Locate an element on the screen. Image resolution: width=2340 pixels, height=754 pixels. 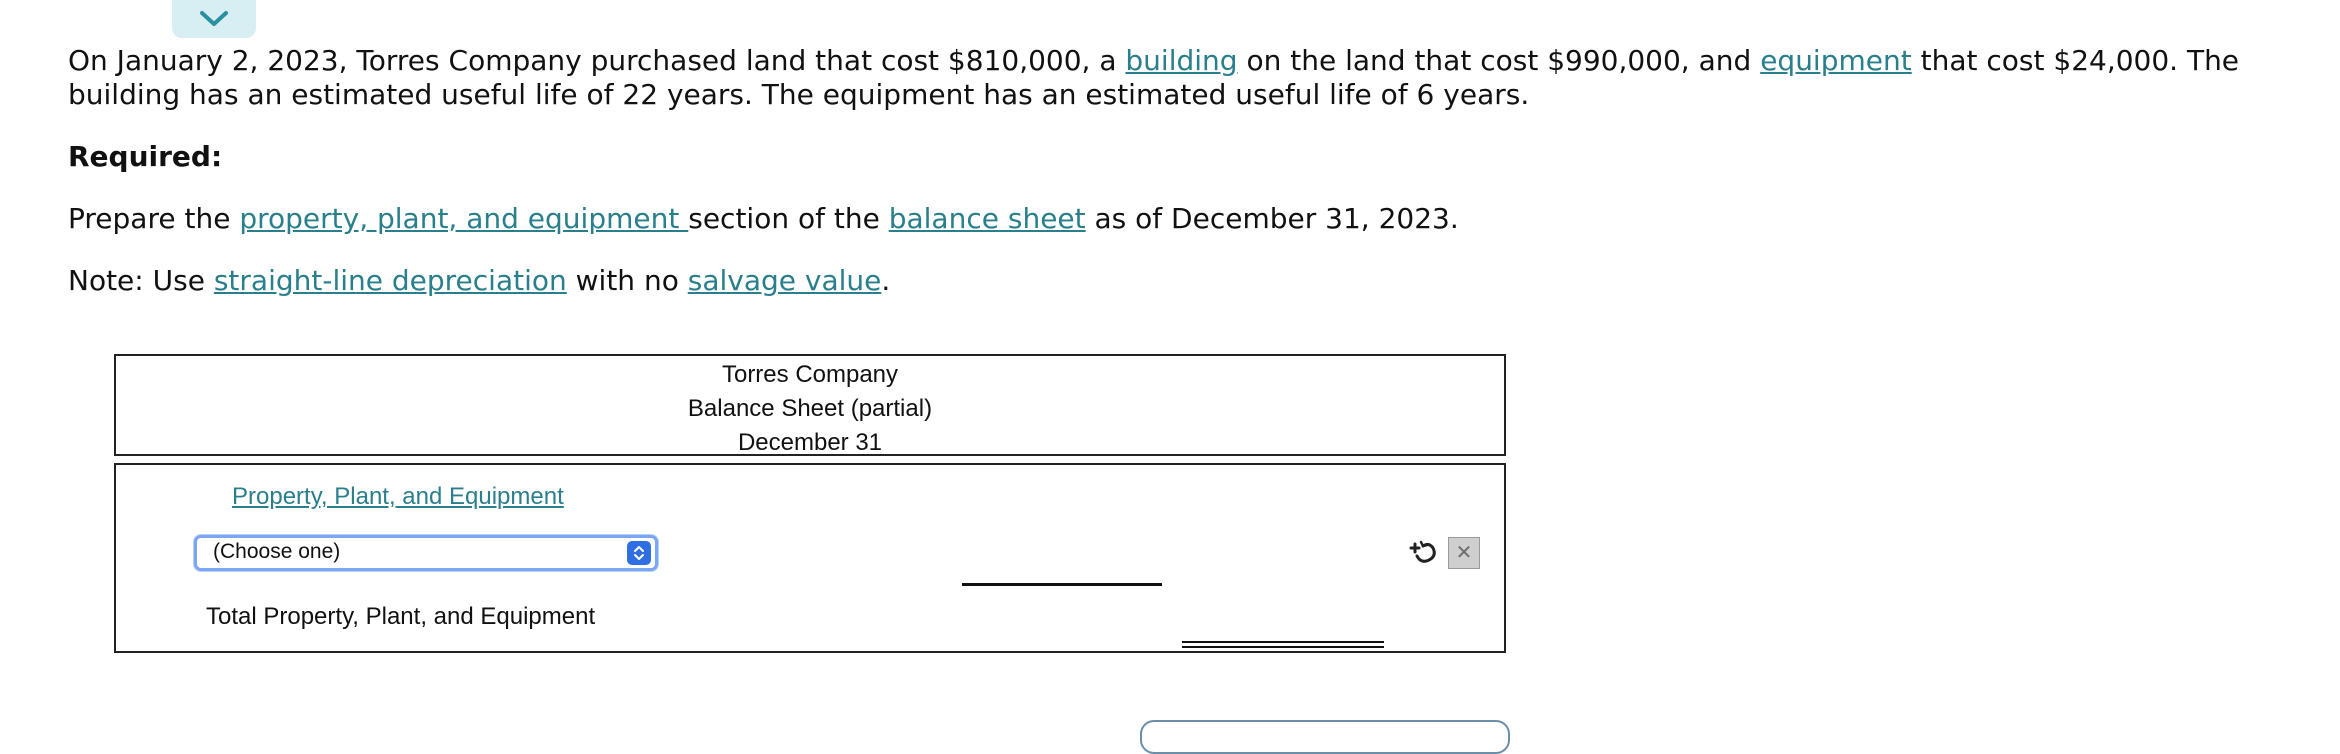
close-icon: ✕ is located at coordinates (1464, 553).